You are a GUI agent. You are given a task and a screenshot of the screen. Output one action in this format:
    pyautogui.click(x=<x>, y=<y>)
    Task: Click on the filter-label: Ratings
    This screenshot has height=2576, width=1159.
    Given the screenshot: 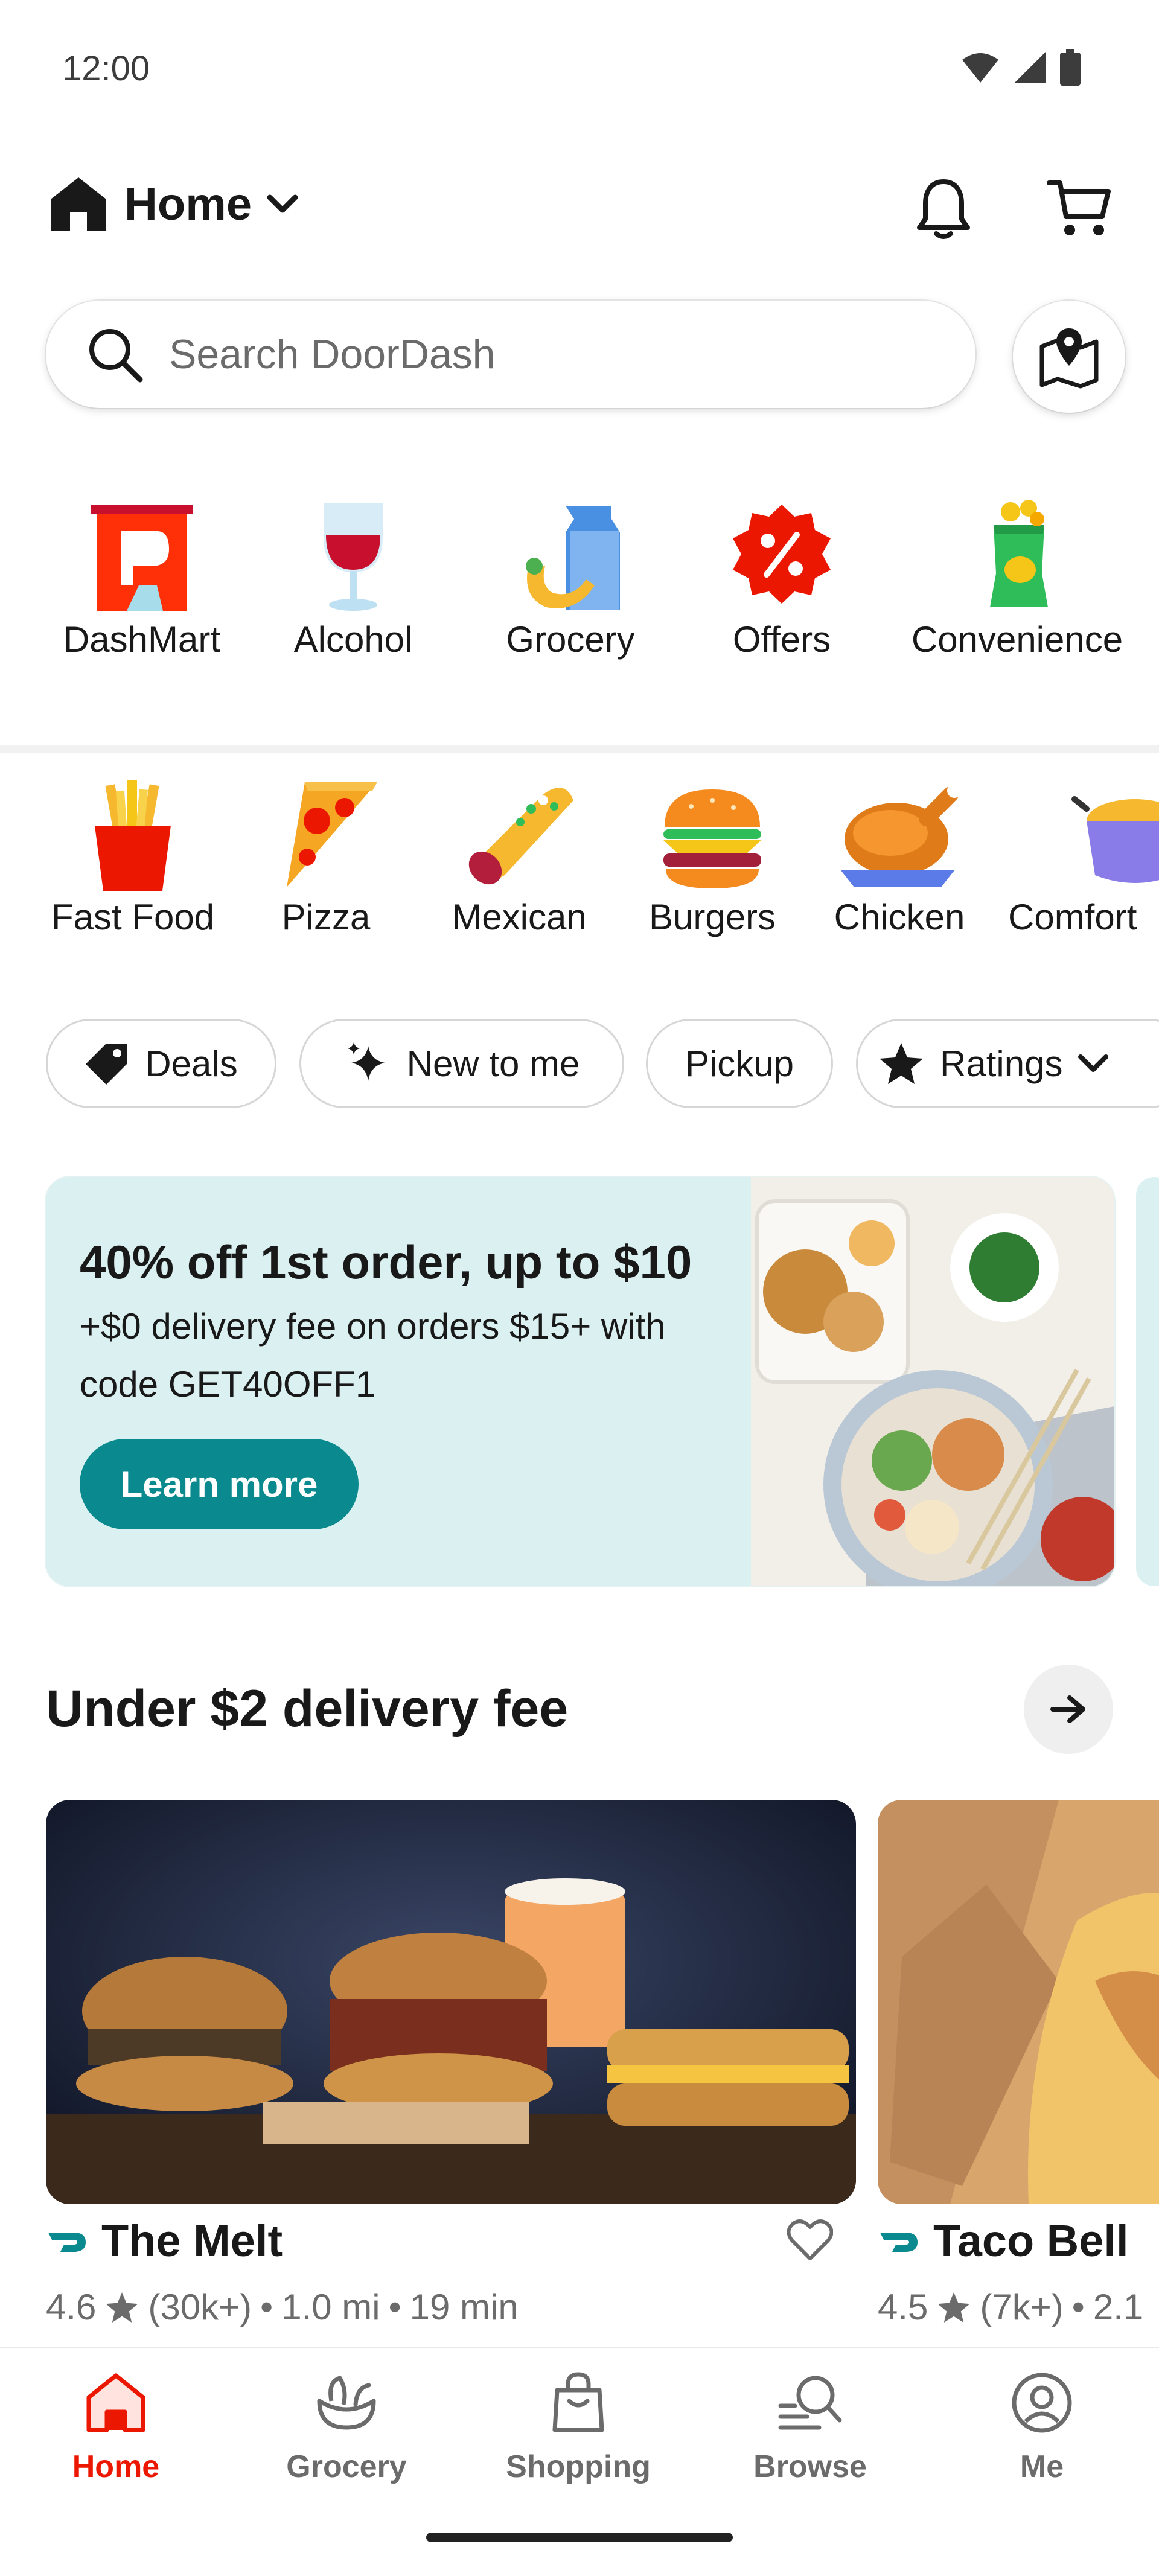 What is the action you would take?
    pyautogui.click(x=1001, y=1063)
    